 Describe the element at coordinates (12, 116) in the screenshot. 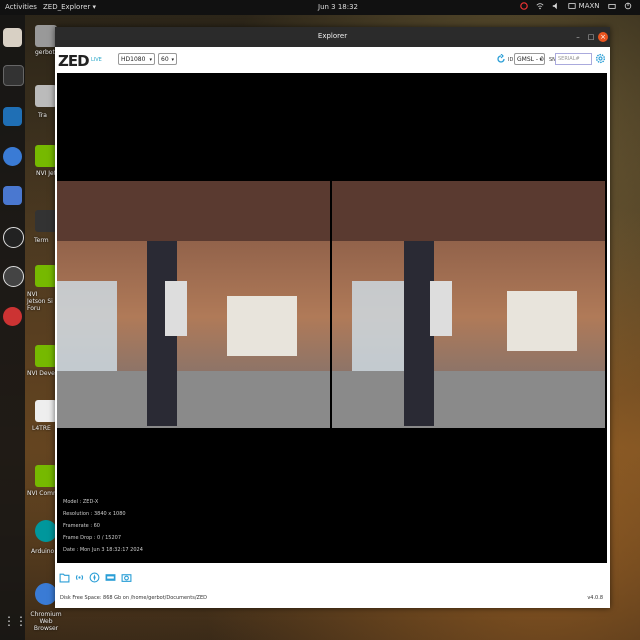

I see `vscode-icon` at that location.